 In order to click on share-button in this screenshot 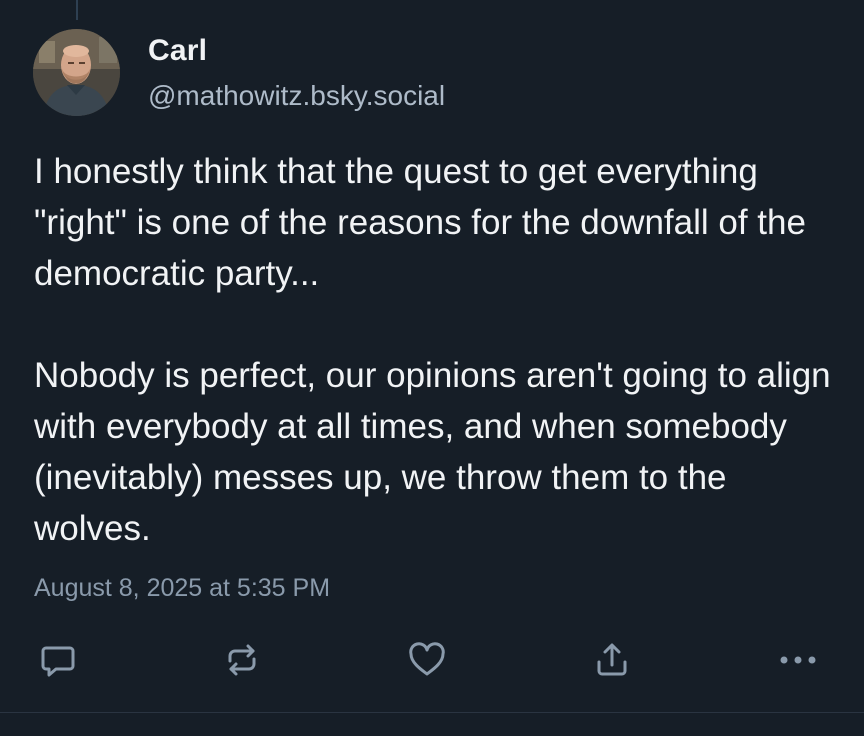, I will do `click(612, 660)`.